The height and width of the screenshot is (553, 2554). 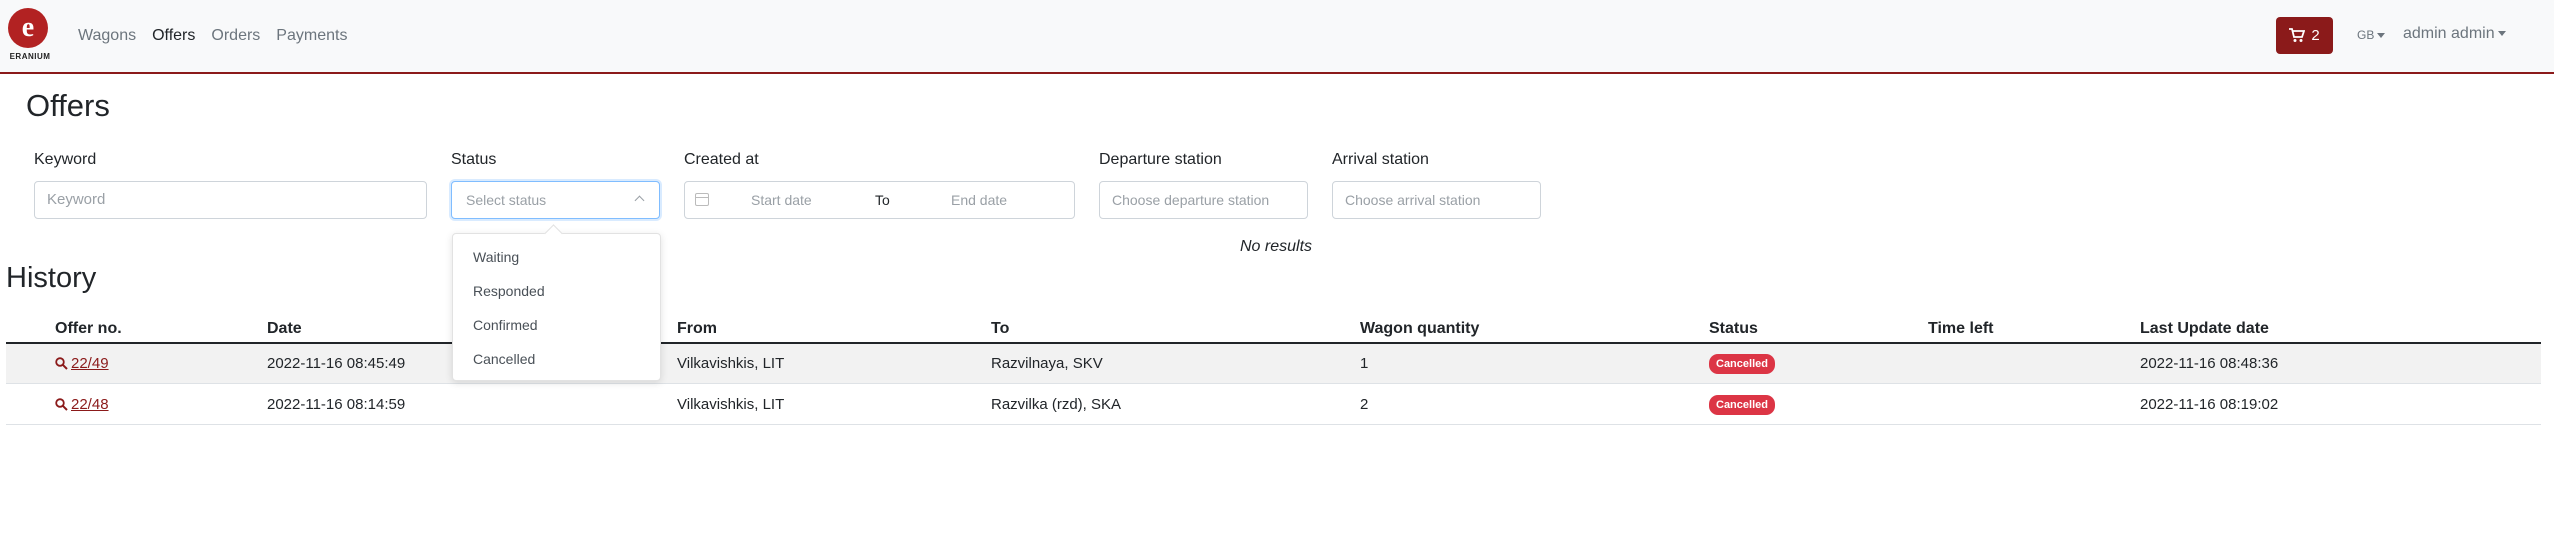 I want to click on language-label: GB, so click(x=2366, y=35).